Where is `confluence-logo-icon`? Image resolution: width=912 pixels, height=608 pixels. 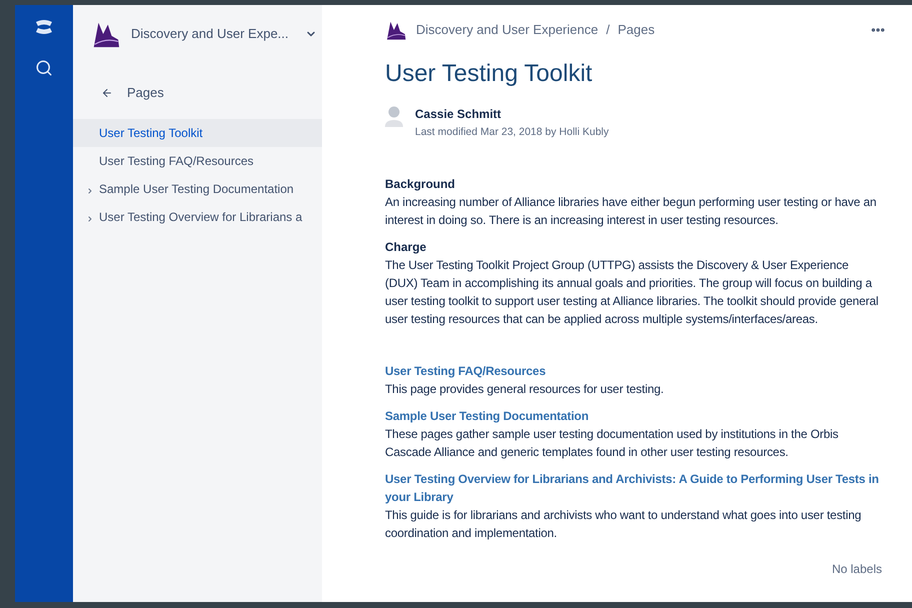
confluence-logo-icon is located at coordinates (44, 27).